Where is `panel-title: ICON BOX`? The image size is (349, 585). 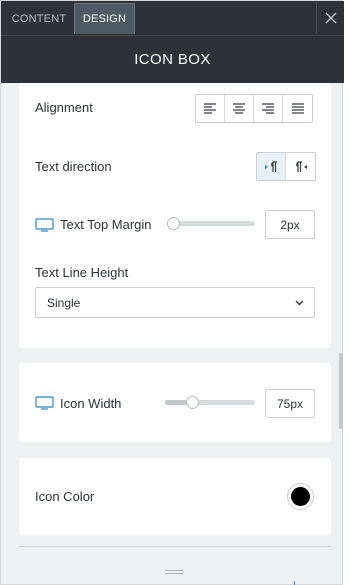
panel-title: ICON BOX is located at coordinates (172, 59).